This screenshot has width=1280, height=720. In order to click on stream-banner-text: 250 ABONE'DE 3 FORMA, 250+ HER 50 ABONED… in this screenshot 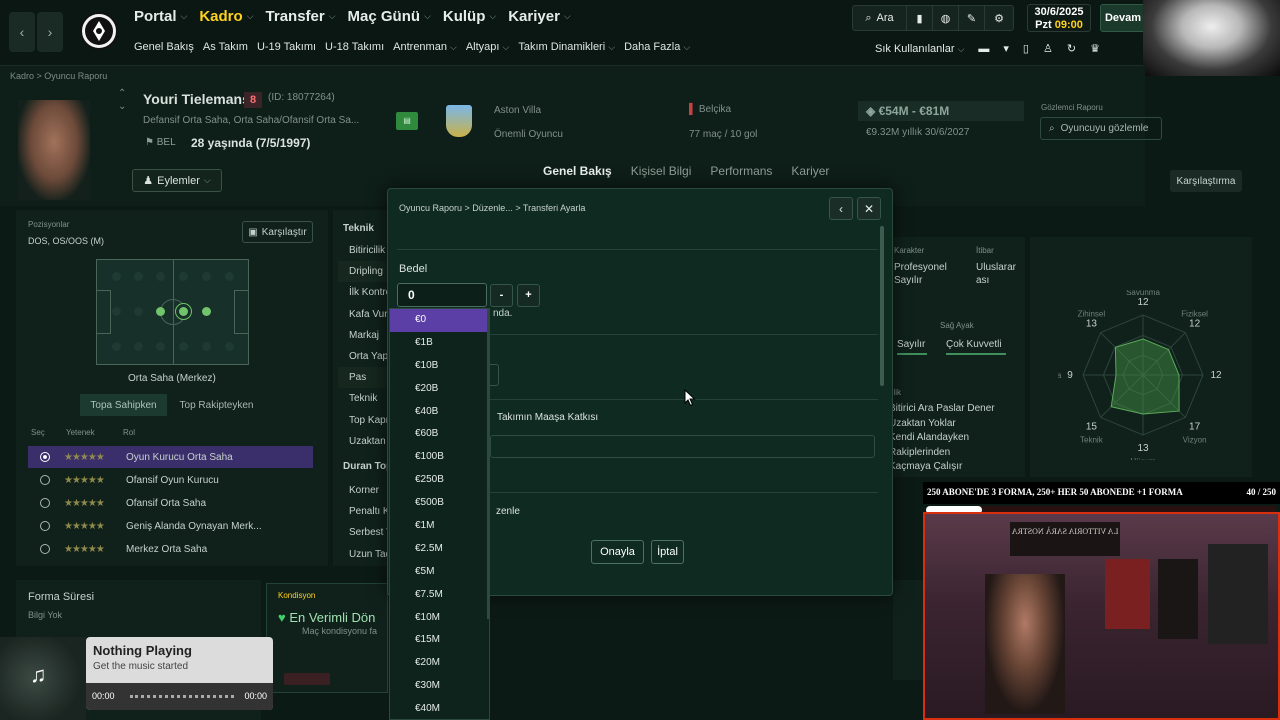, I will do `click(1055, 492)`.